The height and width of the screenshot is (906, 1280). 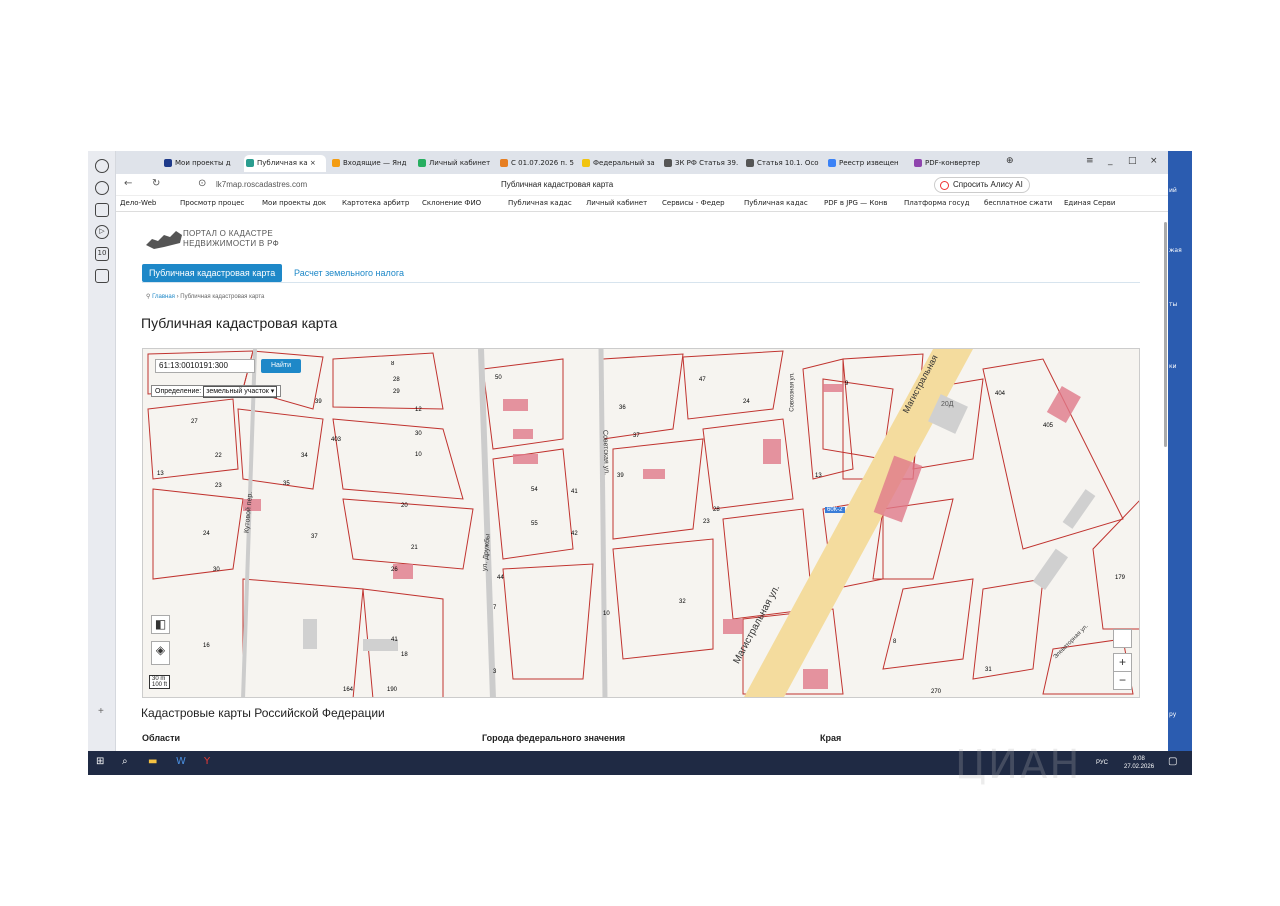 What do you see at coordinates (855, 203) in the screenshot?
I see `bookmark: PDF в JPG — Конв` at bounding box center [855, 203].